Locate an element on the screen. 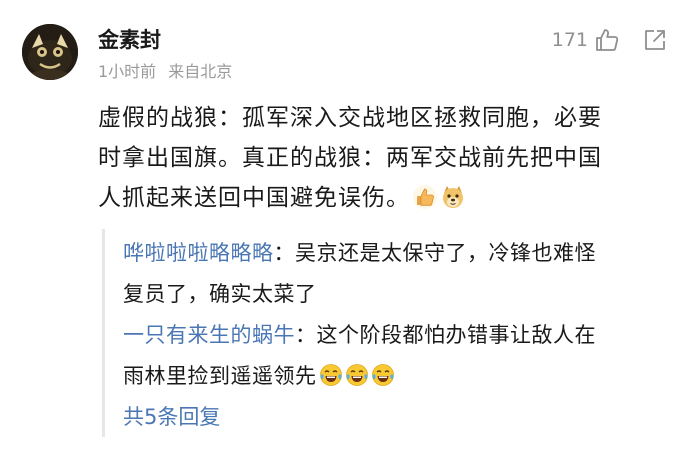 The height and width of the screenshot is (452, 690). comment-text-line: 虚假的战狼：孤军深入交战地区拯救同胞，必要 is located at coordinates (350, 118).